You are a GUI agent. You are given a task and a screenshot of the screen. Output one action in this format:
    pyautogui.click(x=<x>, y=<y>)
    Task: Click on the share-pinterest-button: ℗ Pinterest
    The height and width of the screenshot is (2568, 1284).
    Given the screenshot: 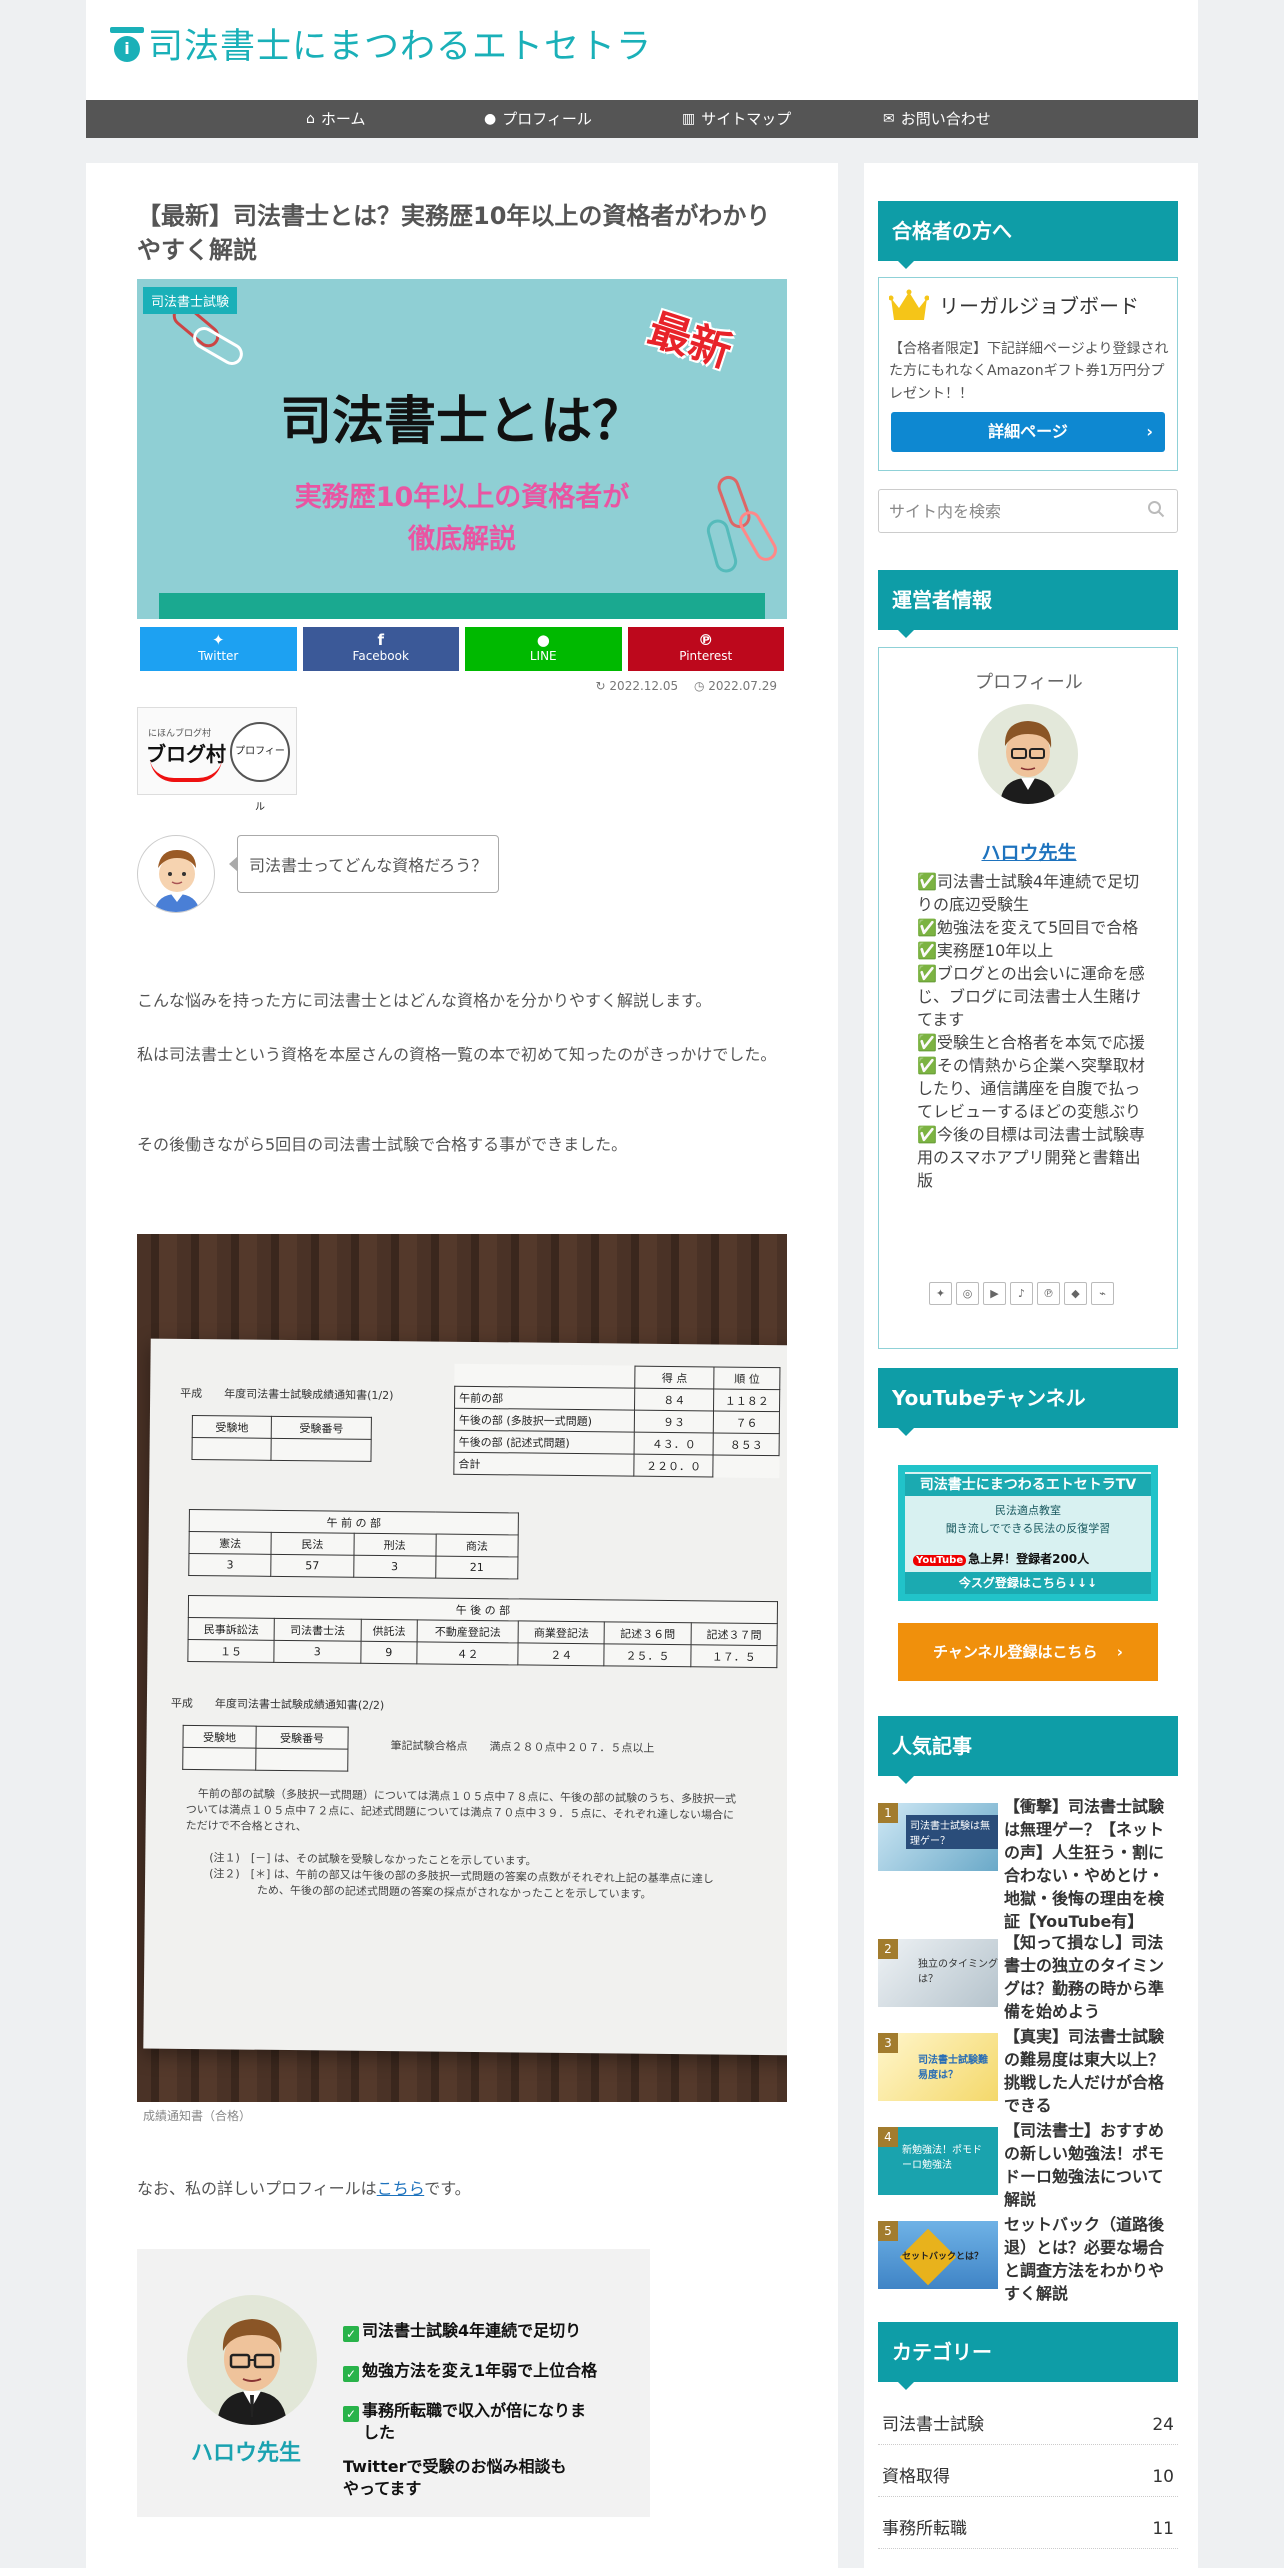 What is the action you would take?
    pyautogui.click(x=705, y=649)
    